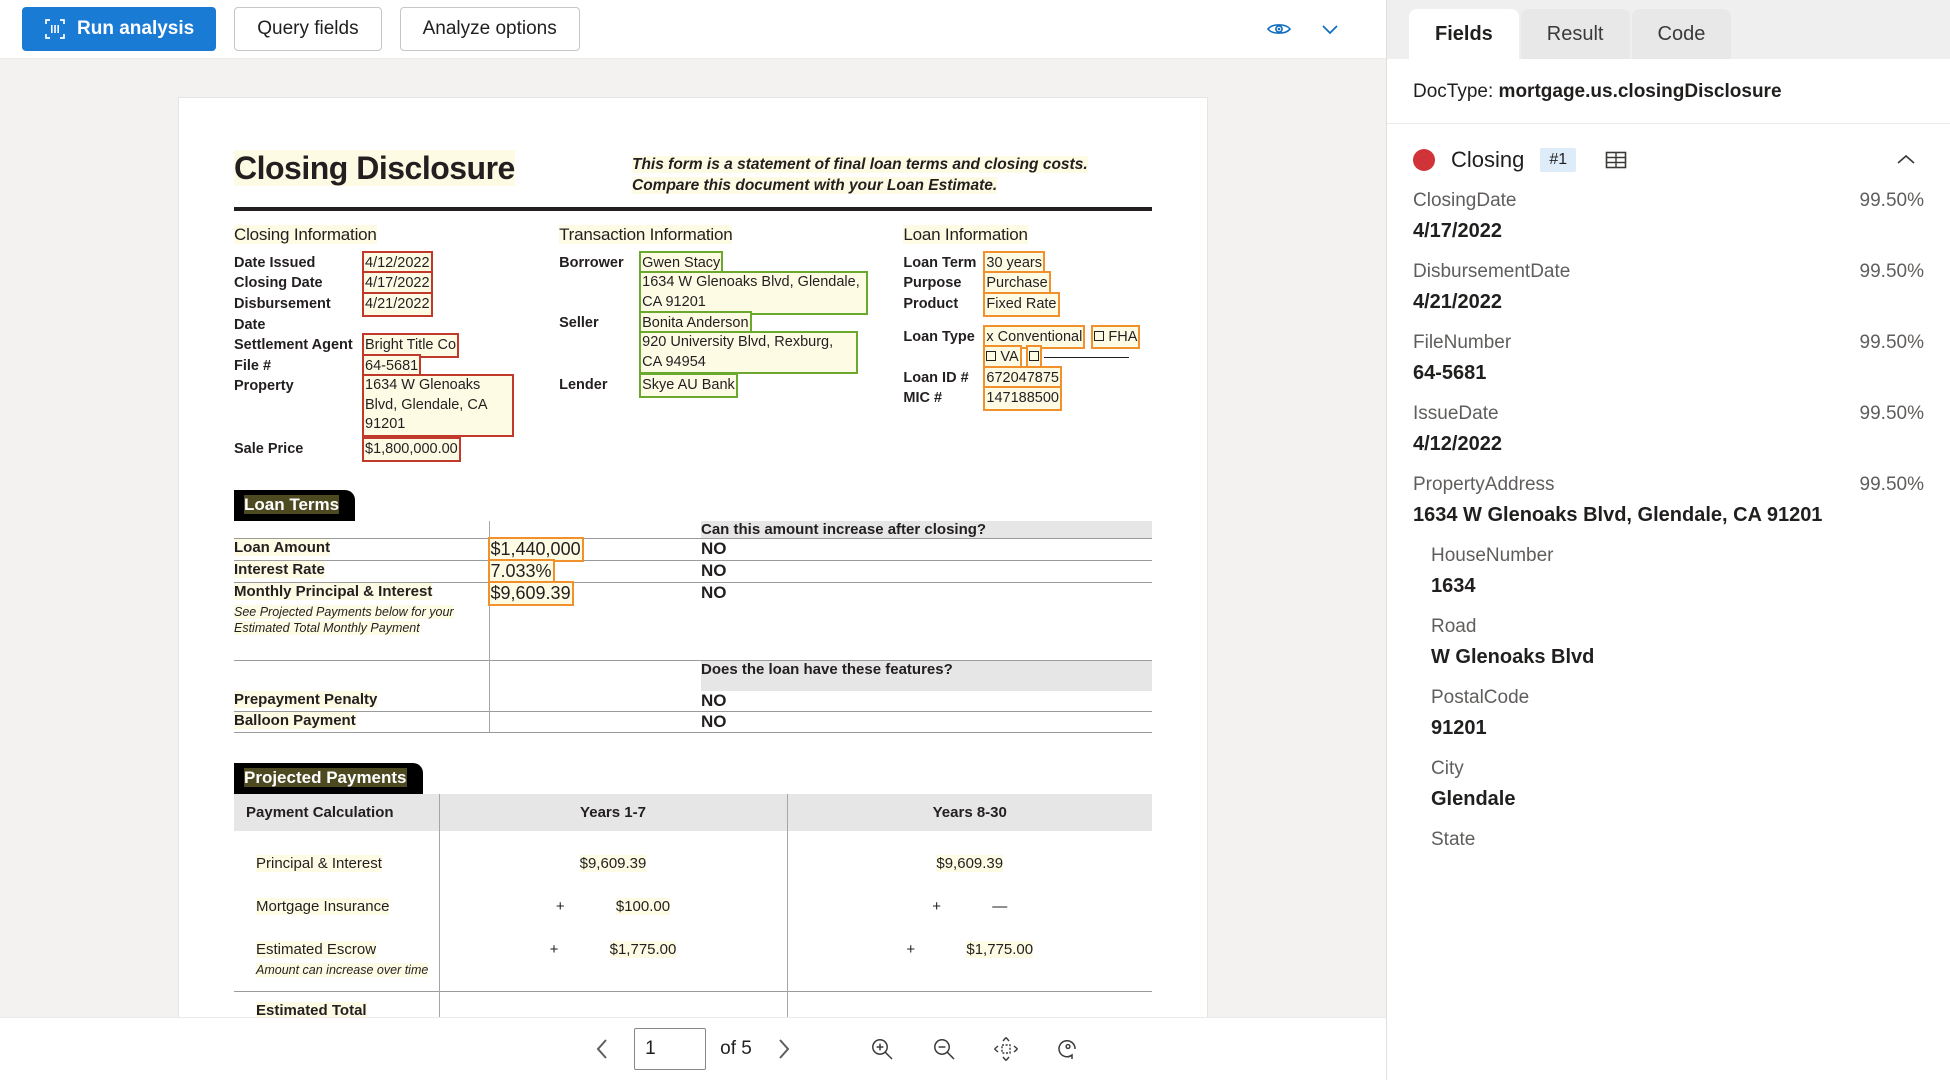 The width and height of the screenshot is (1950, 1080). Describe the element at coordinates (1457, 302) in the screenshot. I see `field-value: 4/21/2022` at that location.